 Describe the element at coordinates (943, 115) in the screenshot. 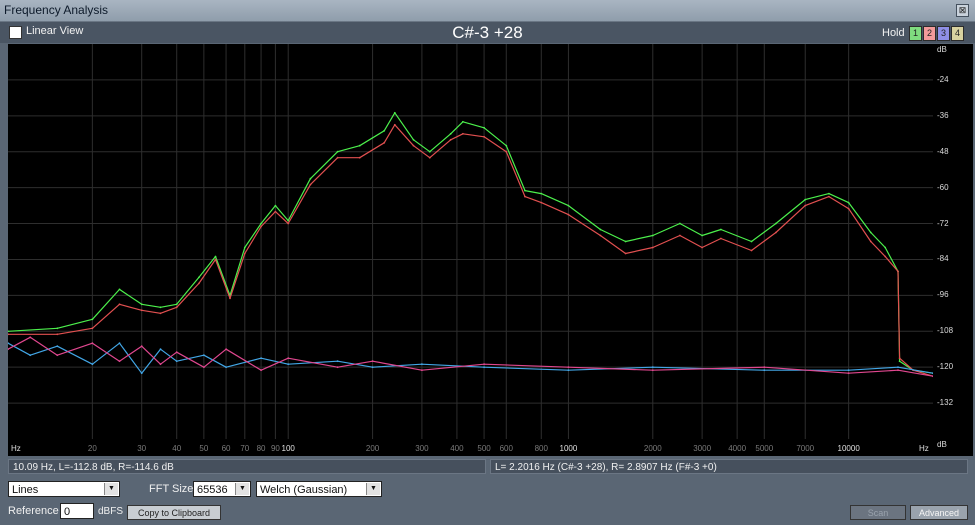

I see `y-tick-label: -36` at that location.